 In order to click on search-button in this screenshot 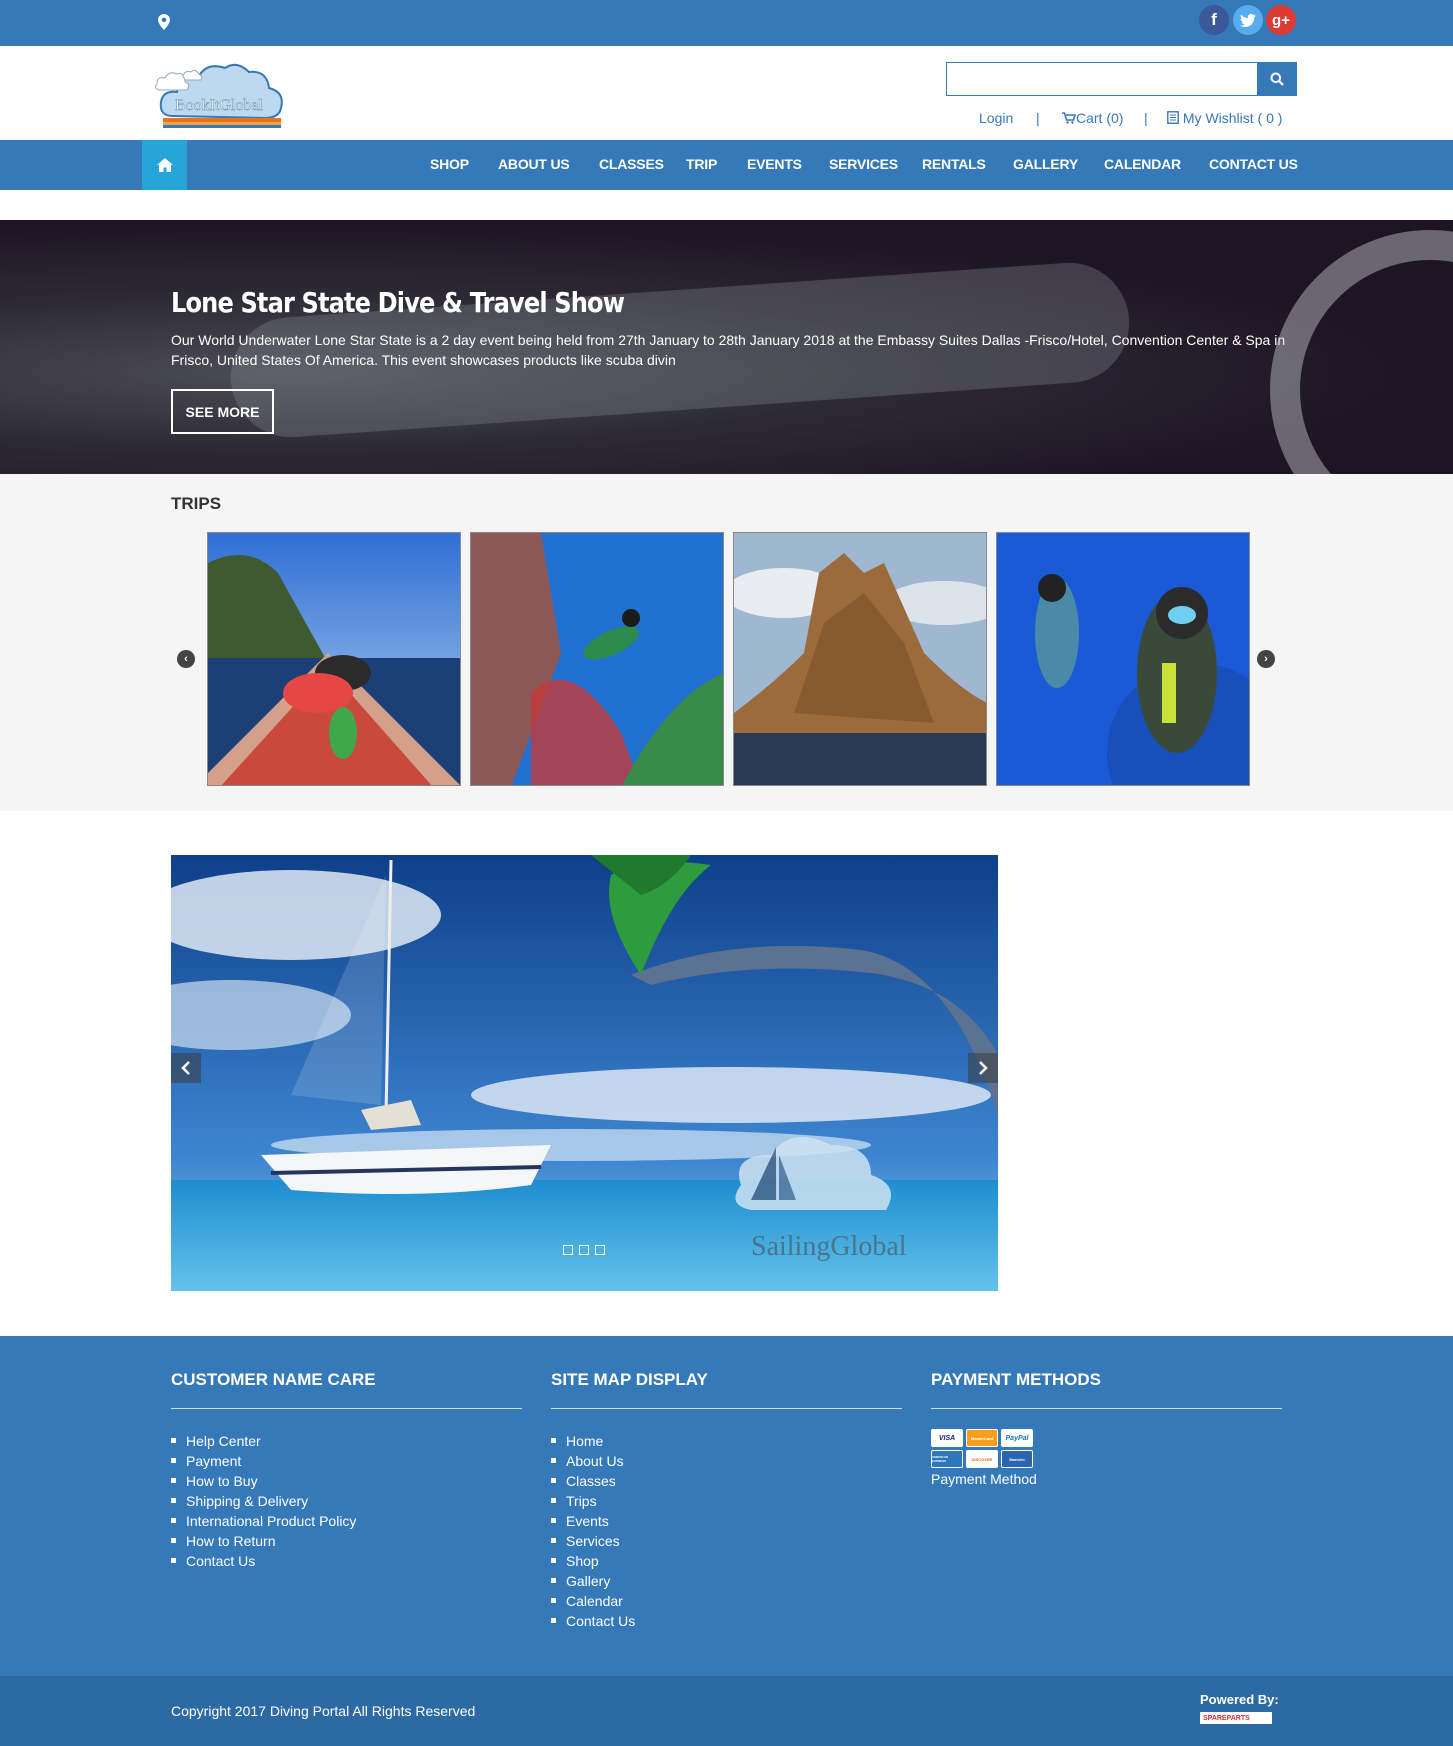, I will do `click(1277, 79)`.